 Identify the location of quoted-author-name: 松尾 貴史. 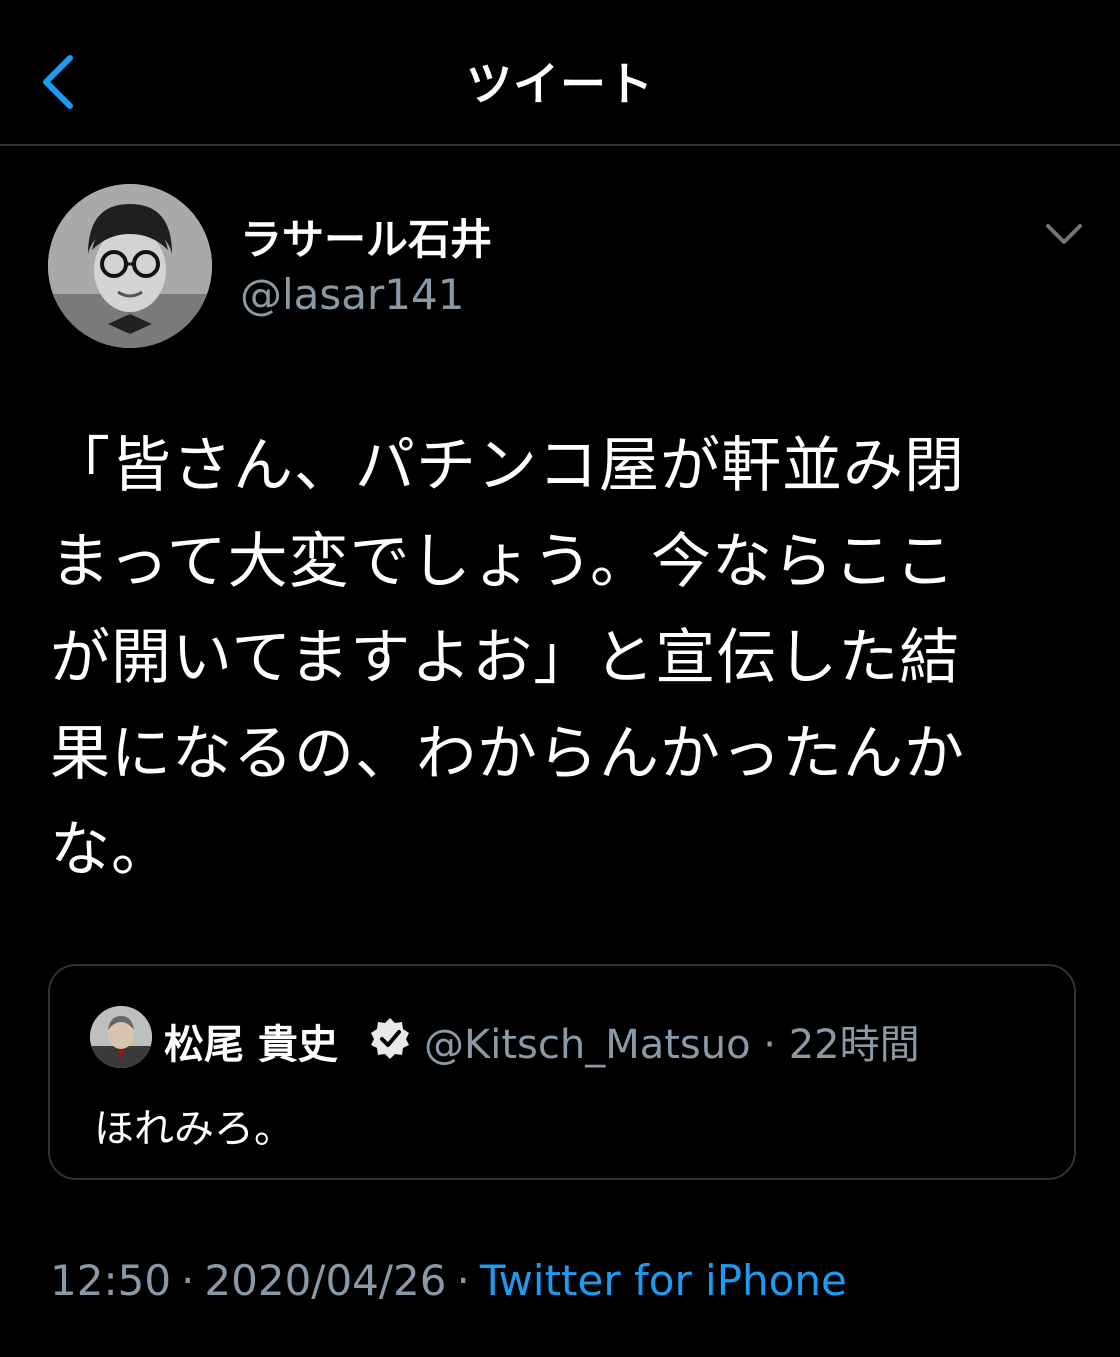
(251, 1045).